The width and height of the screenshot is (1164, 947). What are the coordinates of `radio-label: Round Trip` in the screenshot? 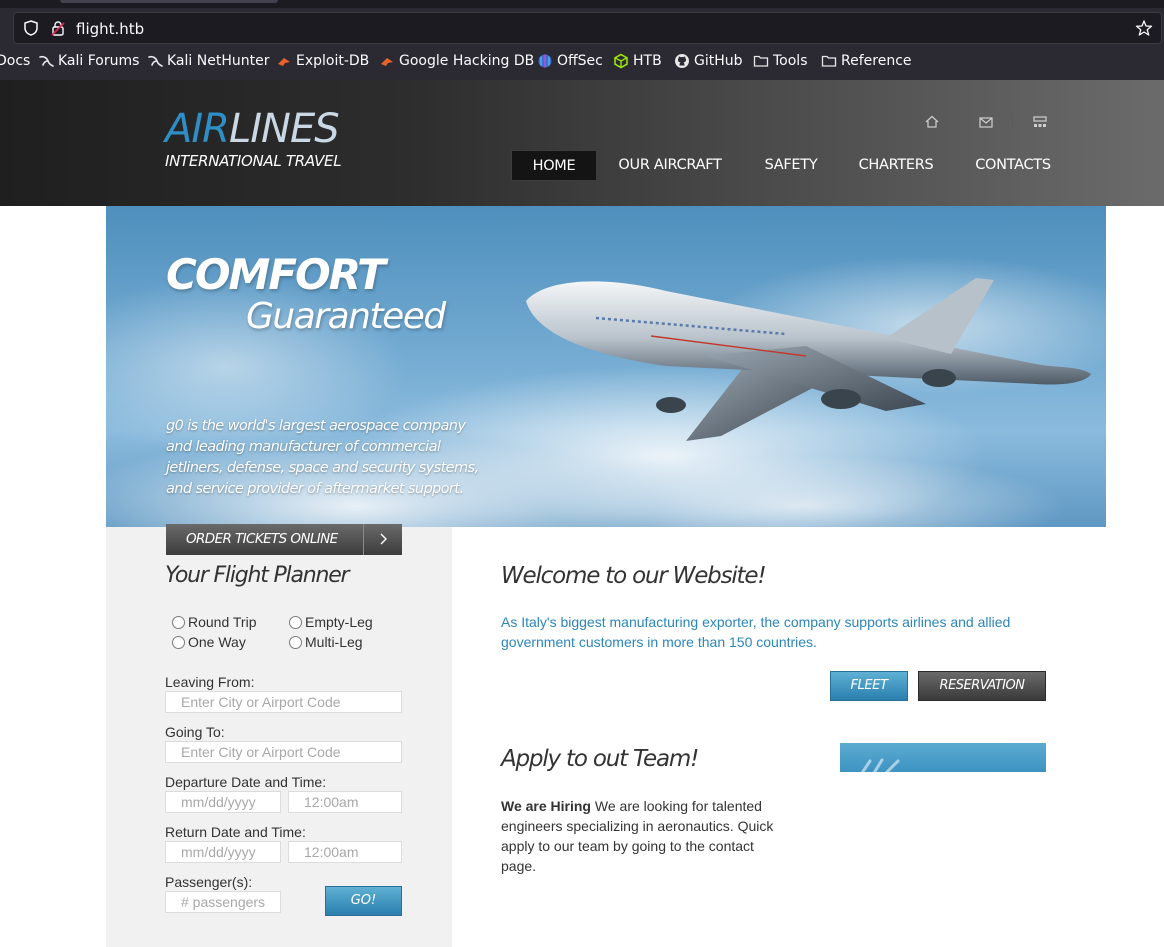 It's located at (222, 622).